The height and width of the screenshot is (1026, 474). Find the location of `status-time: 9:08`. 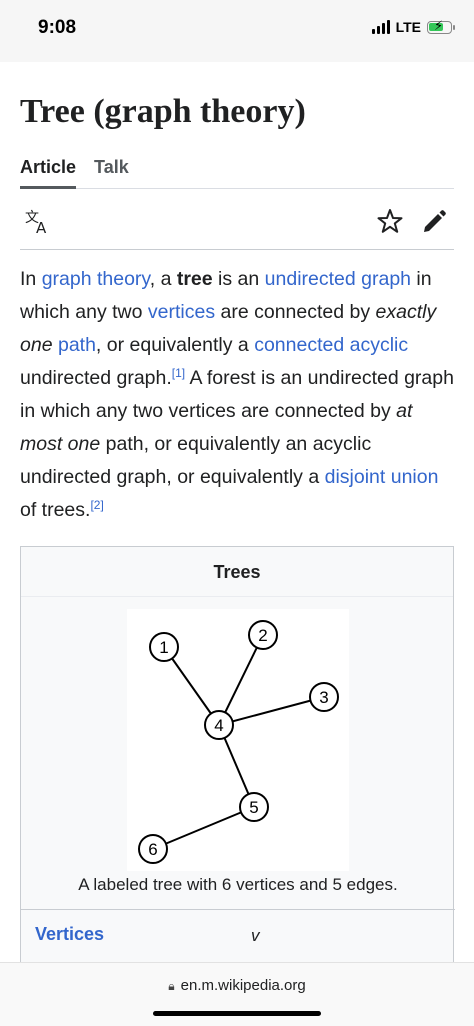

status-time: 9:08 is located at coordinates (57, 27).